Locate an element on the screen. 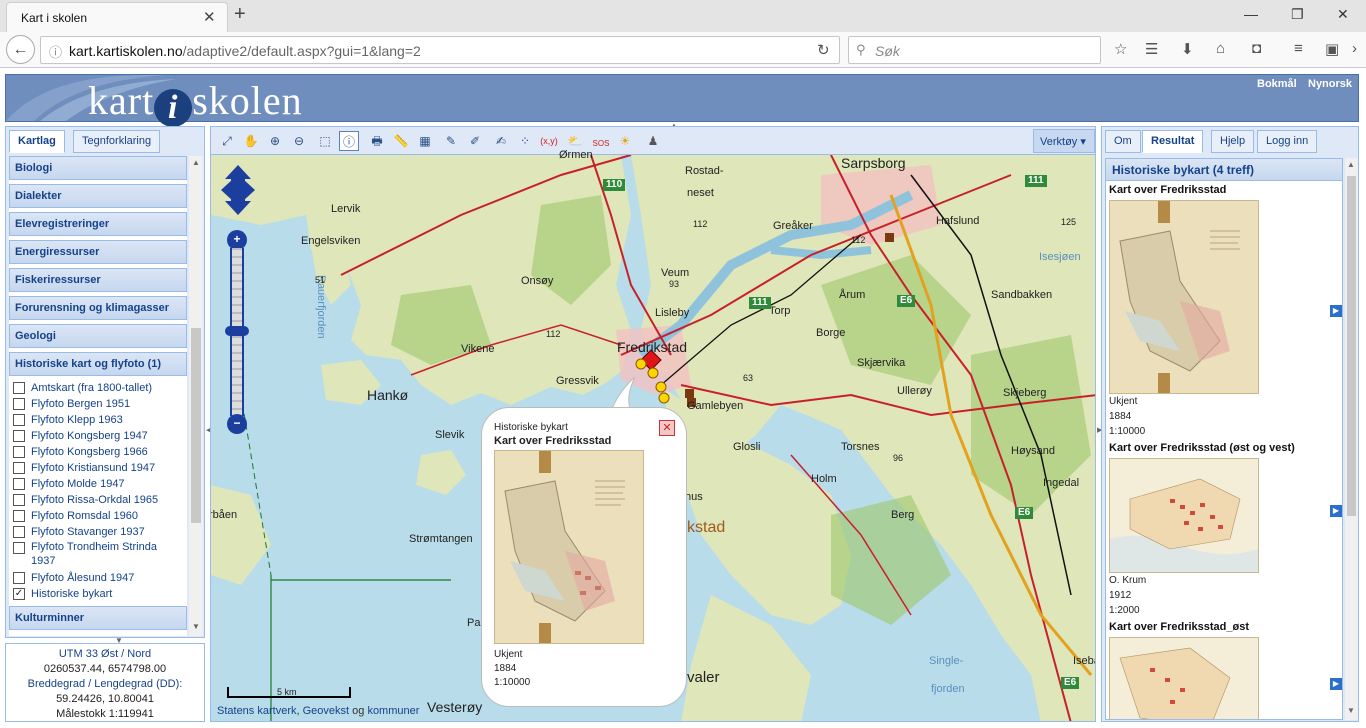 The image size is (1366, 728). layer-item: Flyfoto Ålesund 1947 is located at coordinates (98, 578).